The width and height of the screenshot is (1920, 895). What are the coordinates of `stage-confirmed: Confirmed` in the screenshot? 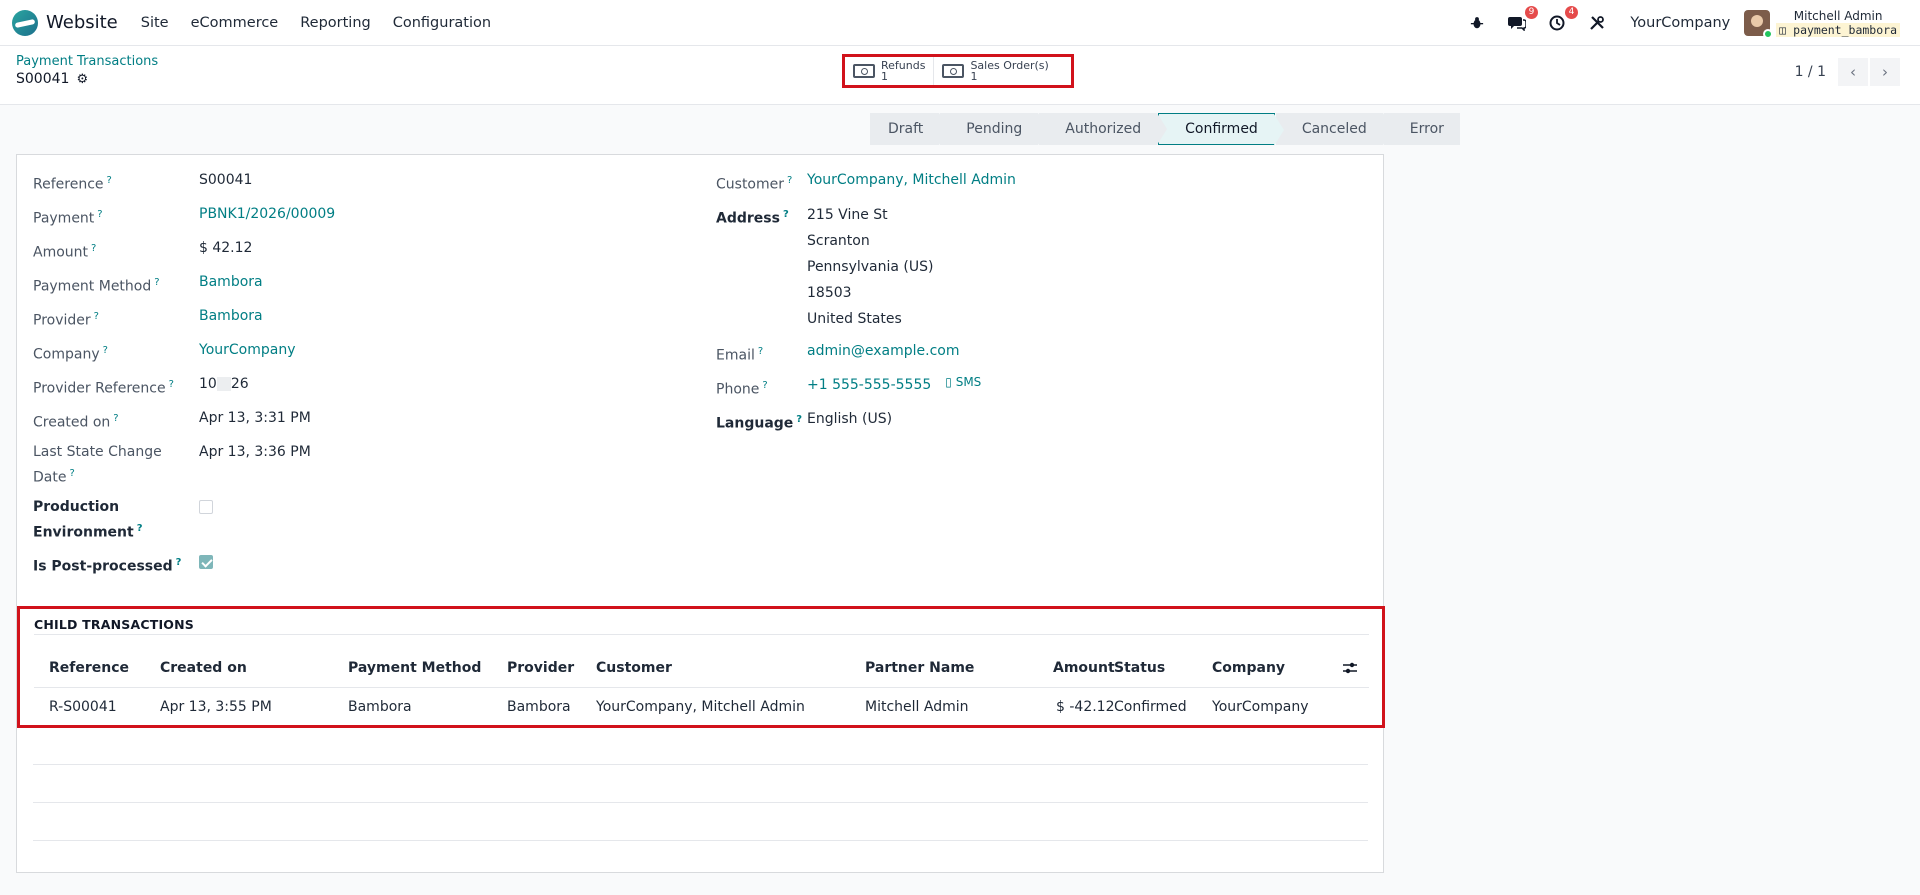 It's located at (1221, 129).